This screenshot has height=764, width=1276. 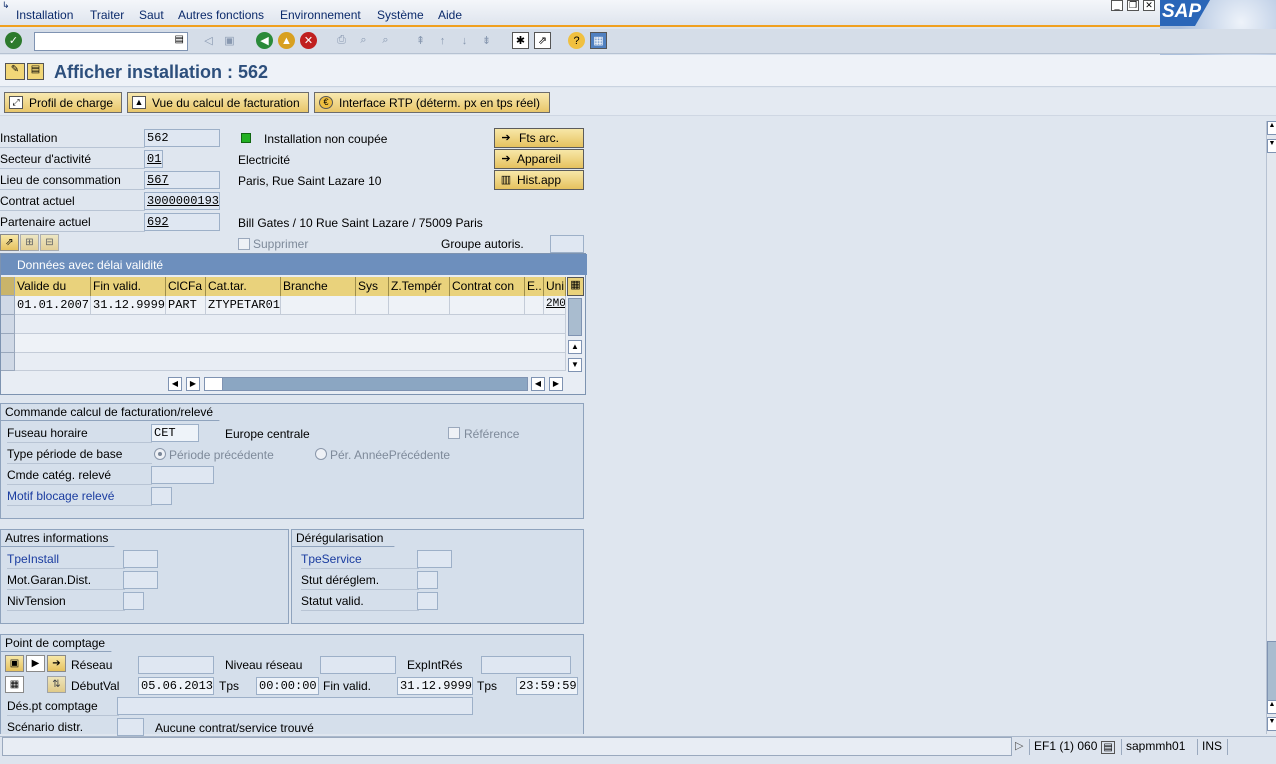 What do you see at coordinates (72, 138) in the screenshot?
I see `installation-label: Installation` at bounding box center [72, 138].